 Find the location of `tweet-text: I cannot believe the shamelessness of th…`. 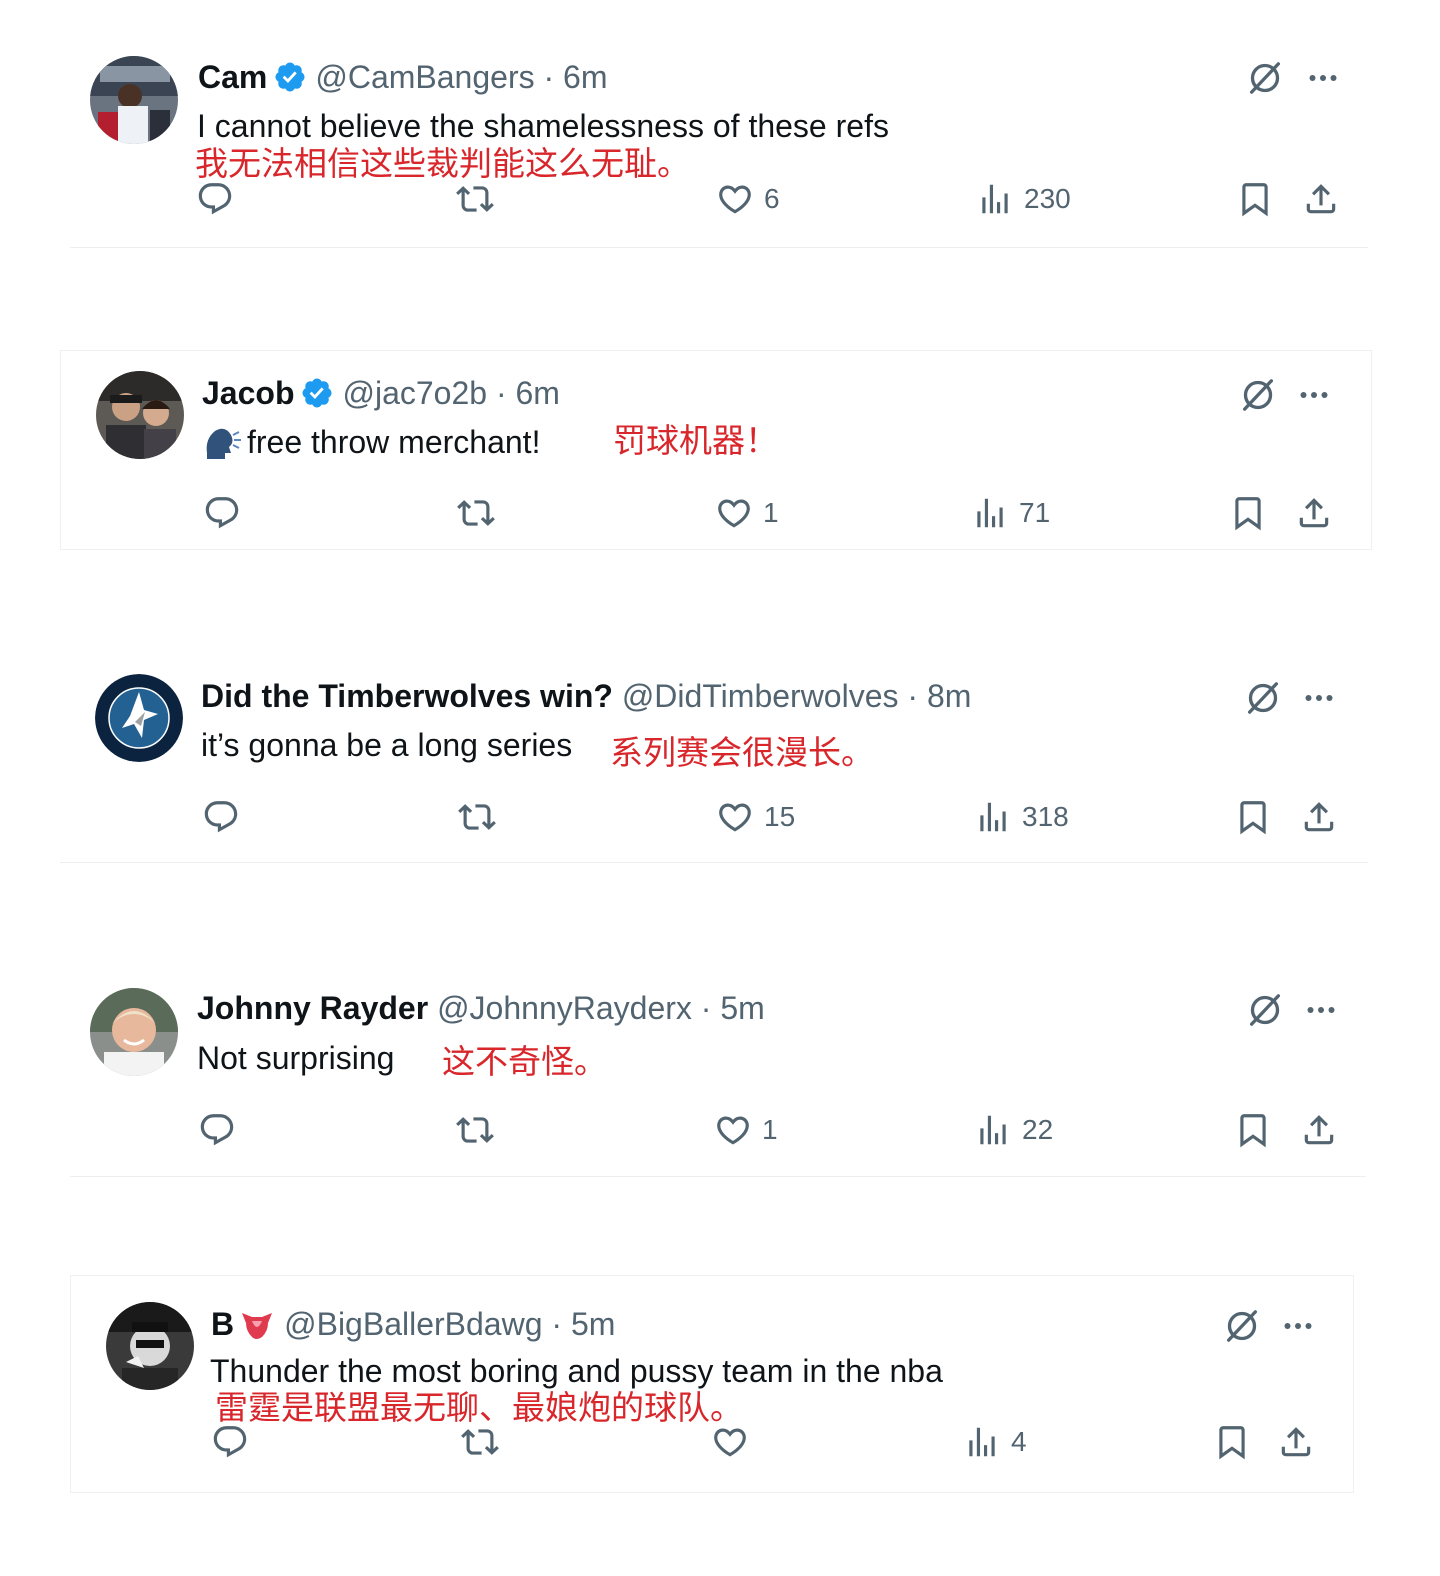

tweet-text: I cannot believe the shamelessness of th… is located at coordinates (543, 126).